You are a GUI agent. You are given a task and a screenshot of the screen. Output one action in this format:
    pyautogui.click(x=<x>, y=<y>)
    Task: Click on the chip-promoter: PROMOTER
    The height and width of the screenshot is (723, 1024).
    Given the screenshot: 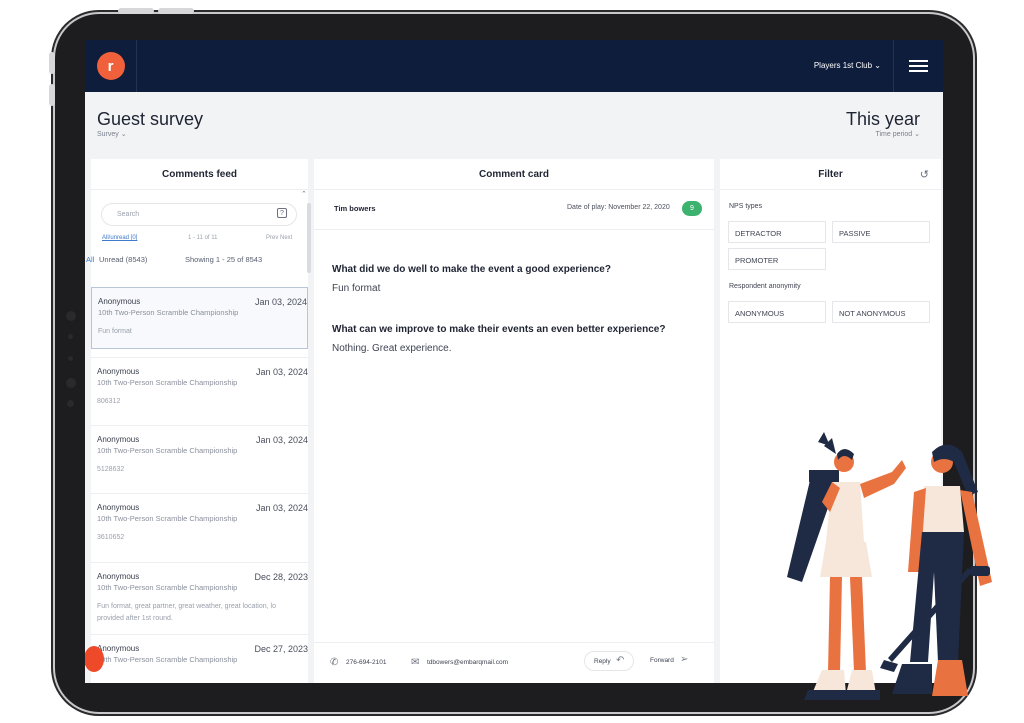 What is the action you would take?
    pyautogui.click(x=777, y=259)
    